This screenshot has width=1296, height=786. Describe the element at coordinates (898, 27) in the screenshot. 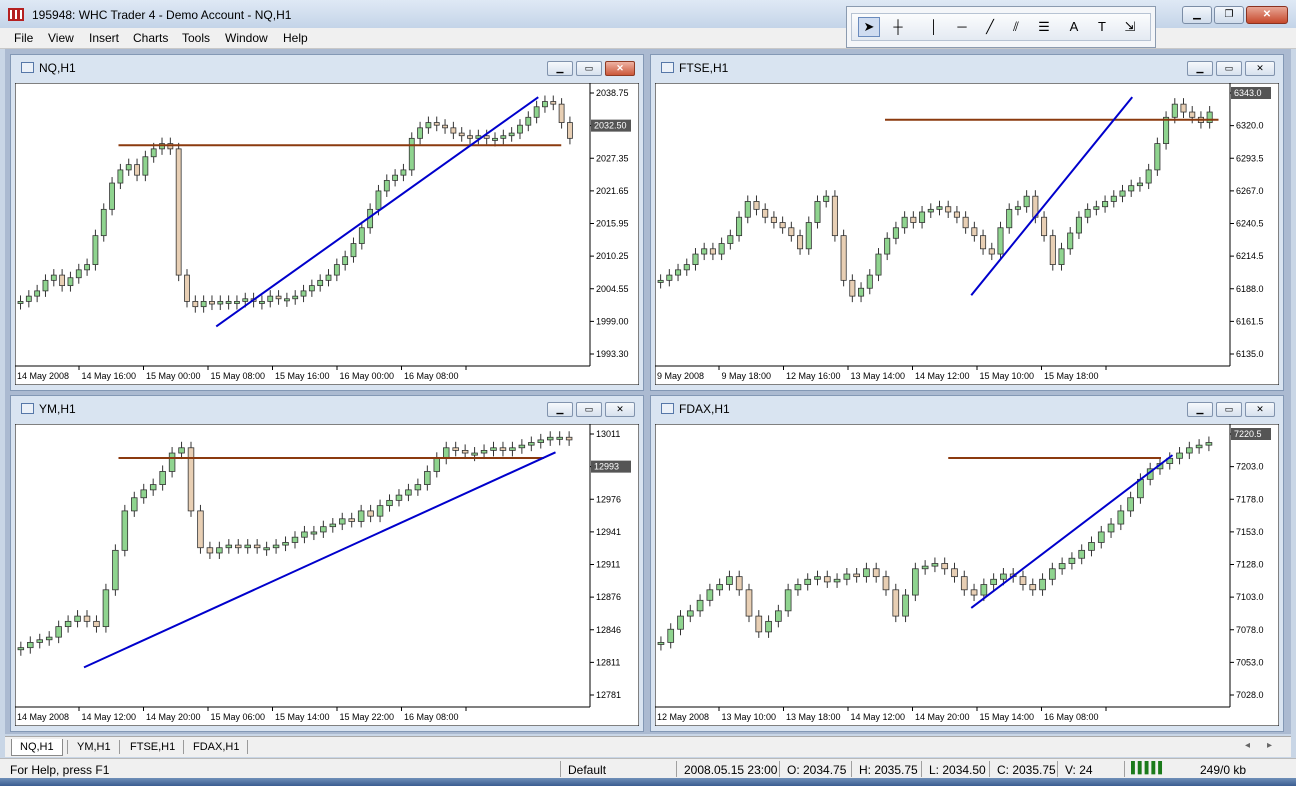

I see `crosshair-icon: ┼` at that location.